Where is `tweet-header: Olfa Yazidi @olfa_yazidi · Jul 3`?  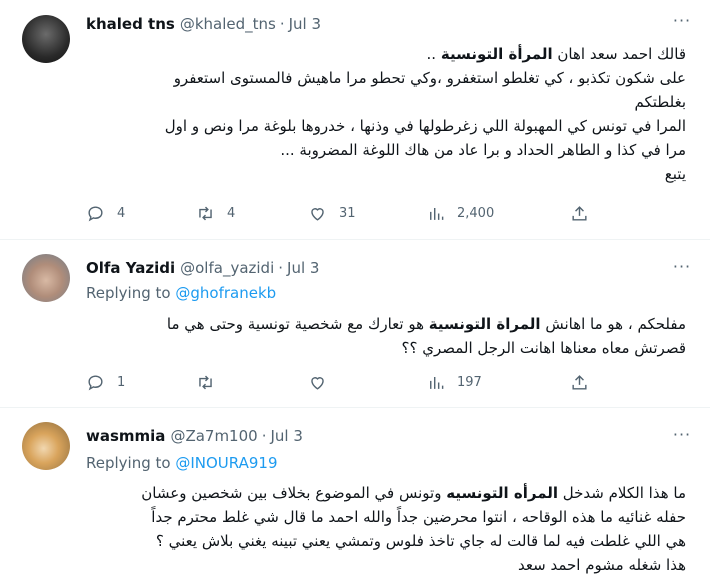 tweet-header: Olfa Yazidi @olfa_yazidi · Jul 3 is located at coordinates (202, 268).